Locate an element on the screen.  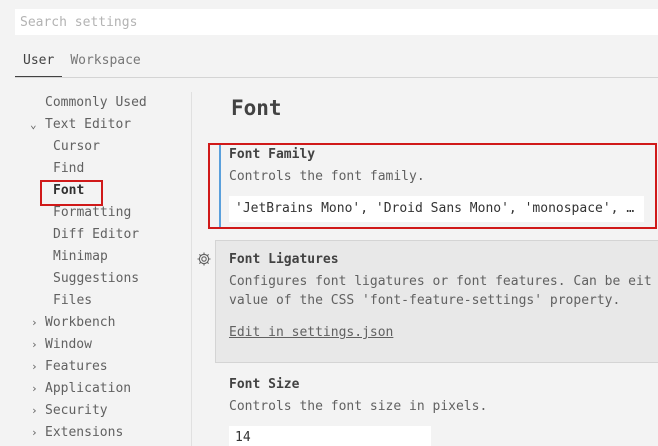
toc-item-commonly-used: Commonly Used is located at coordinates (95, 103).